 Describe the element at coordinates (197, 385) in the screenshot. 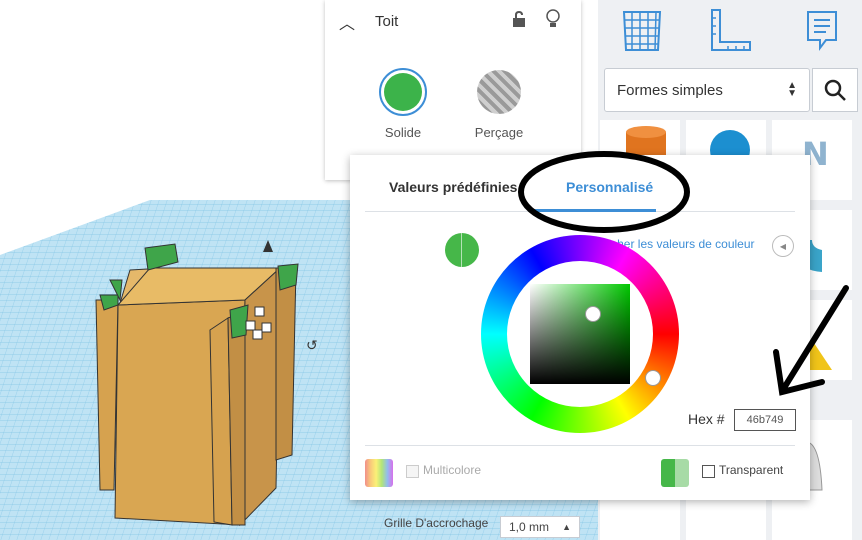

I see `roof-model` at that location.